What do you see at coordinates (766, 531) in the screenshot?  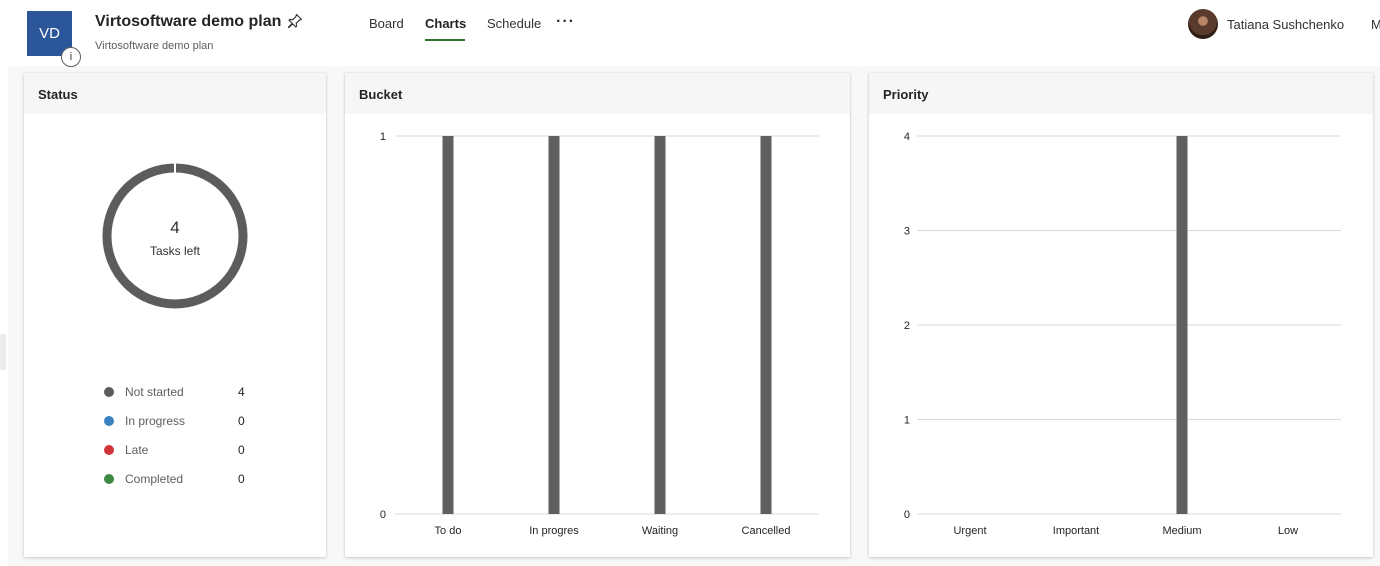 I see `bucket-chart-x-tick-label: Cancelled` at bounding box center [766, 531].